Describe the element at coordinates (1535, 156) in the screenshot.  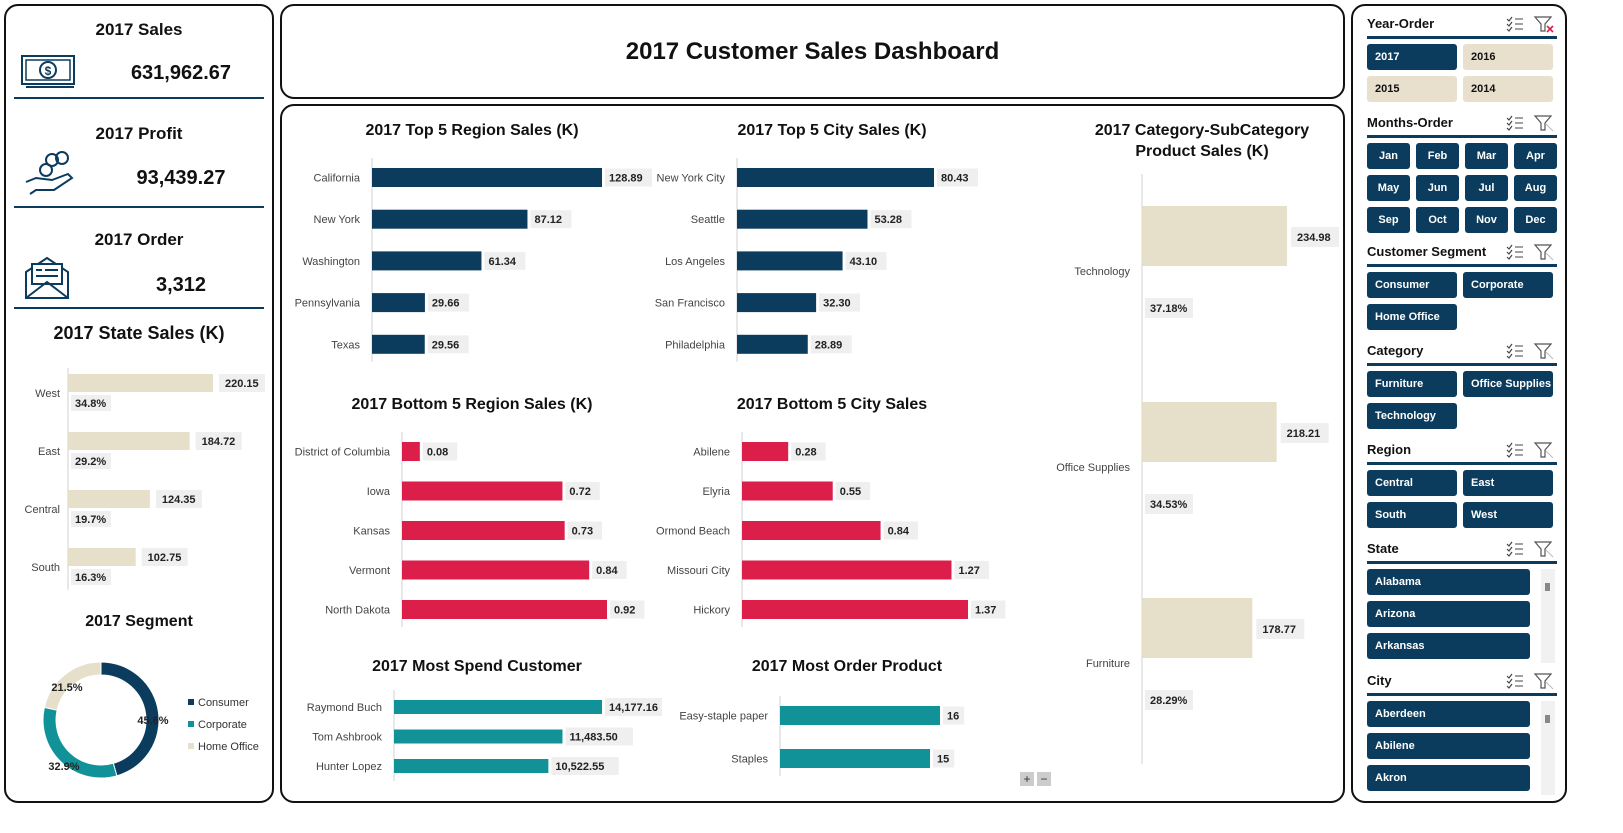
I see `slicer-item: Apr` at that location.